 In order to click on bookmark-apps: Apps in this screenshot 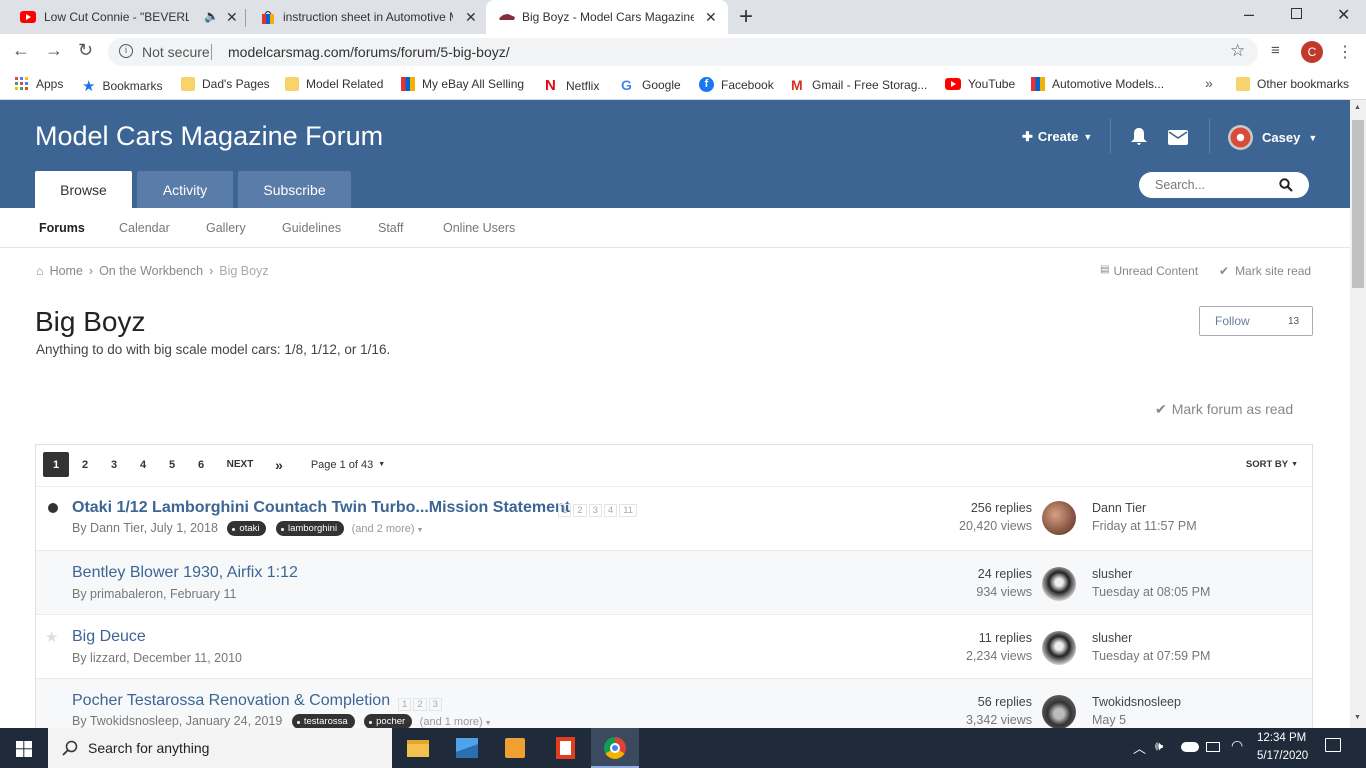, I will do `click(39, 84)`.